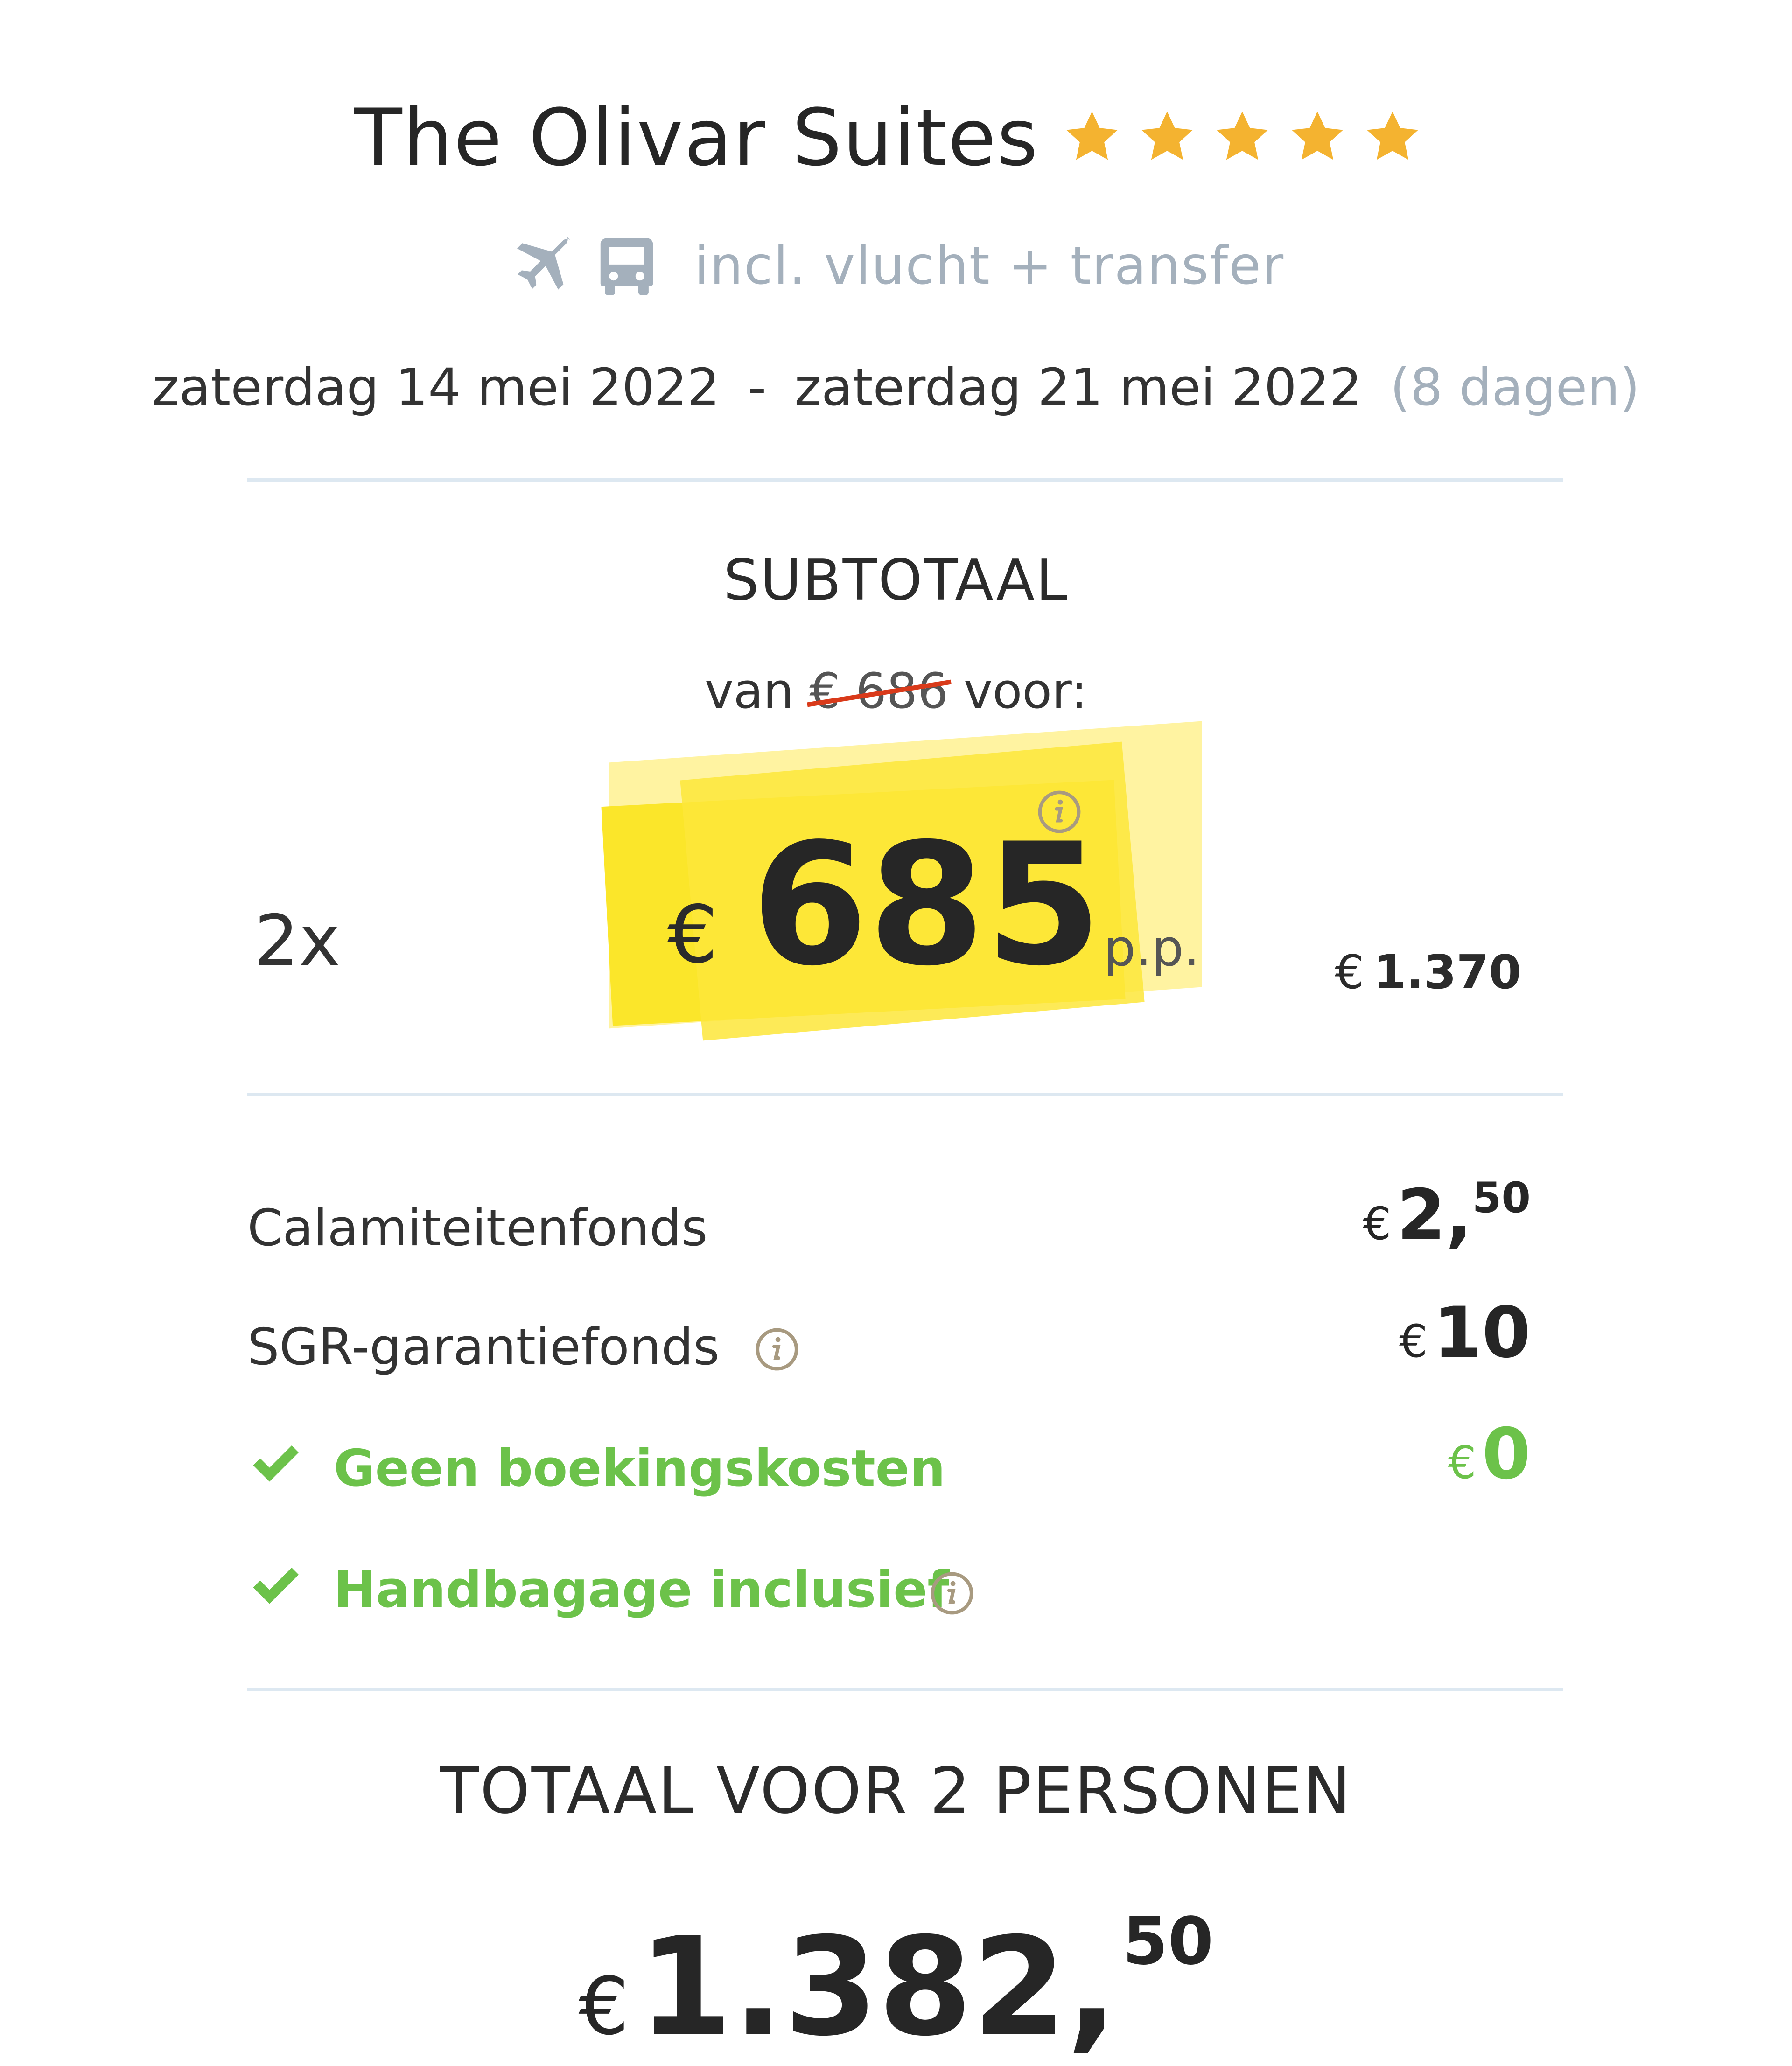 The height and width of the screenshot is (2066, 1792). I want to click on star-rating, so click(1250, 138).